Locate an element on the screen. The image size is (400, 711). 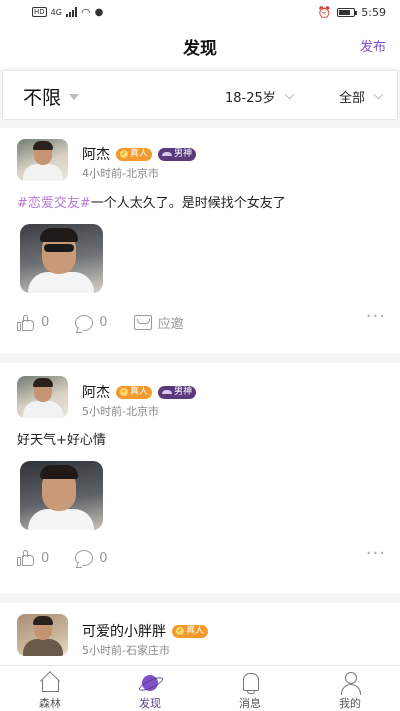
post-body: 好天气+好心情 is located at coordinates (61, 440).